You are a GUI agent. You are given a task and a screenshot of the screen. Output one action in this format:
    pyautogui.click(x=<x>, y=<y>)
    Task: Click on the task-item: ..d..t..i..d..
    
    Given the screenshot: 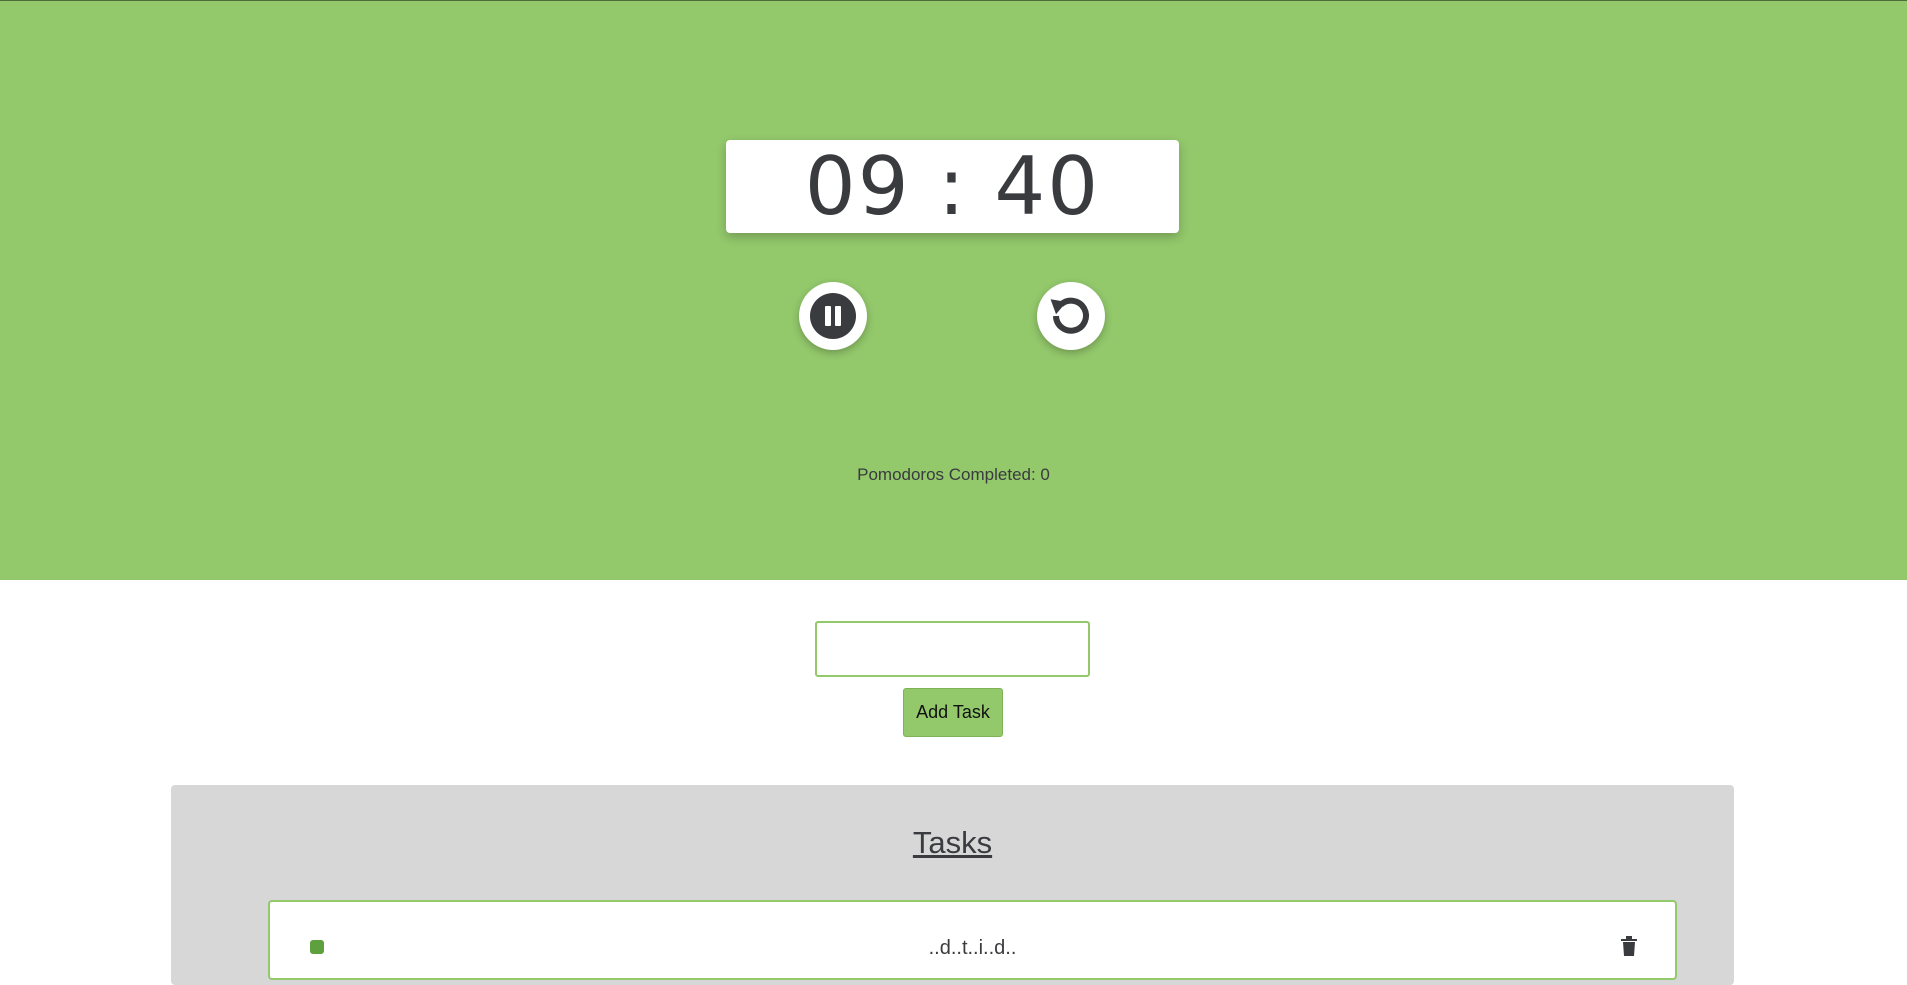 What is the action you would take?
    pyautogui.click(x=972, y=940)
    